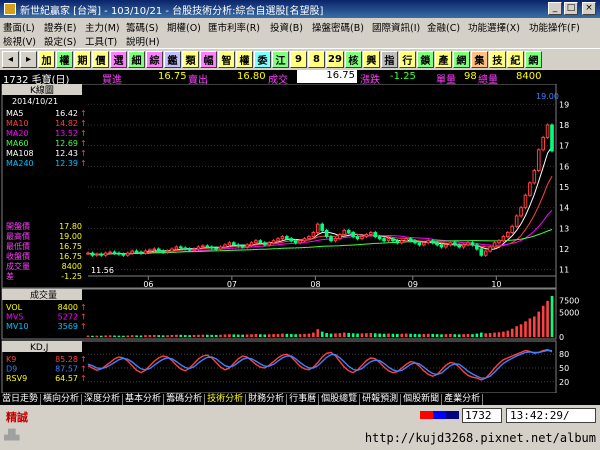 The height and width of the screenshot is (450, 600). Describe the element at coordinates (19, 27) in the screenshot. I see `menu-screen: 畫面(L)` at that location.